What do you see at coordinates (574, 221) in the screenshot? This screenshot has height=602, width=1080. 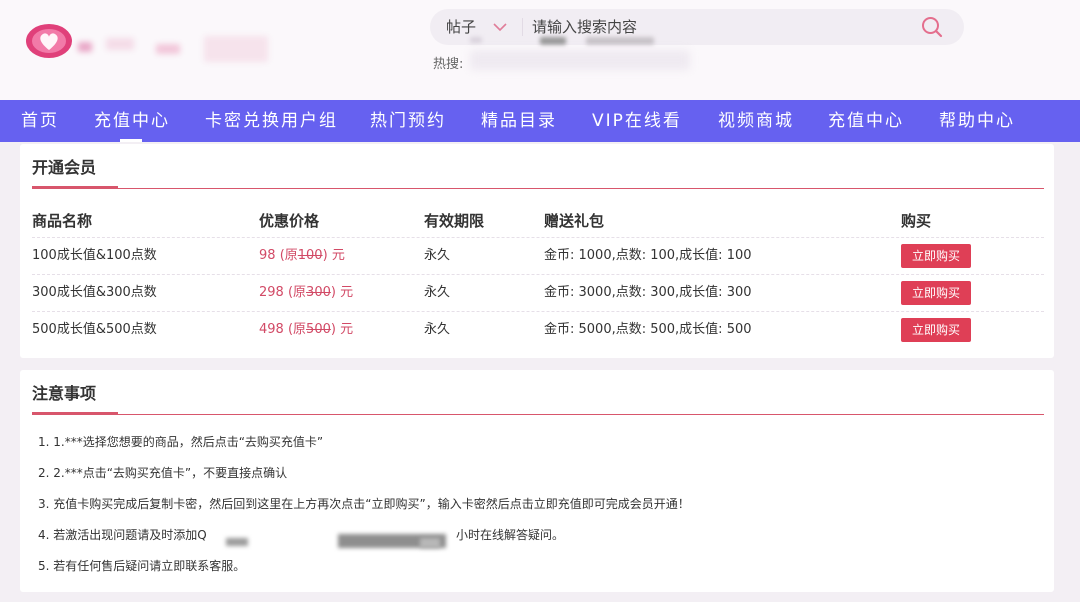 I see `column-header-gift: 赠送礼包` at bounding box center [574, 221].